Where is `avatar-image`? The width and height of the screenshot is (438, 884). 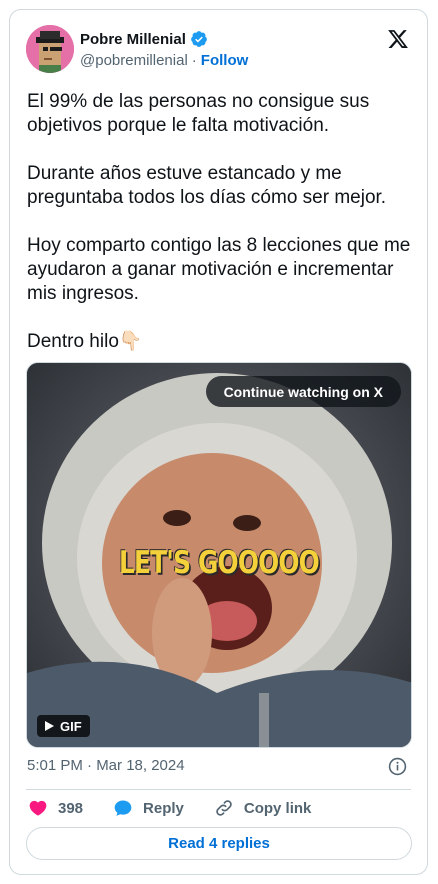
avatar-image is located at coordinates (50, 49).